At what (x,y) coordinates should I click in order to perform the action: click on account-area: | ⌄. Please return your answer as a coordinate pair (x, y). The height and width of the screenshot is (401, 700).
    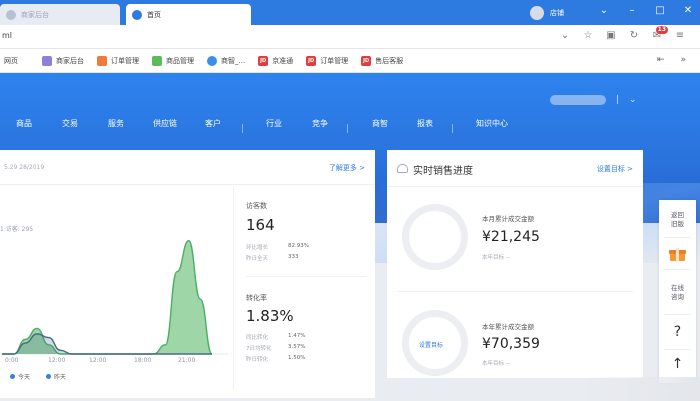
    Looking at the image, I should click on (593, 100).